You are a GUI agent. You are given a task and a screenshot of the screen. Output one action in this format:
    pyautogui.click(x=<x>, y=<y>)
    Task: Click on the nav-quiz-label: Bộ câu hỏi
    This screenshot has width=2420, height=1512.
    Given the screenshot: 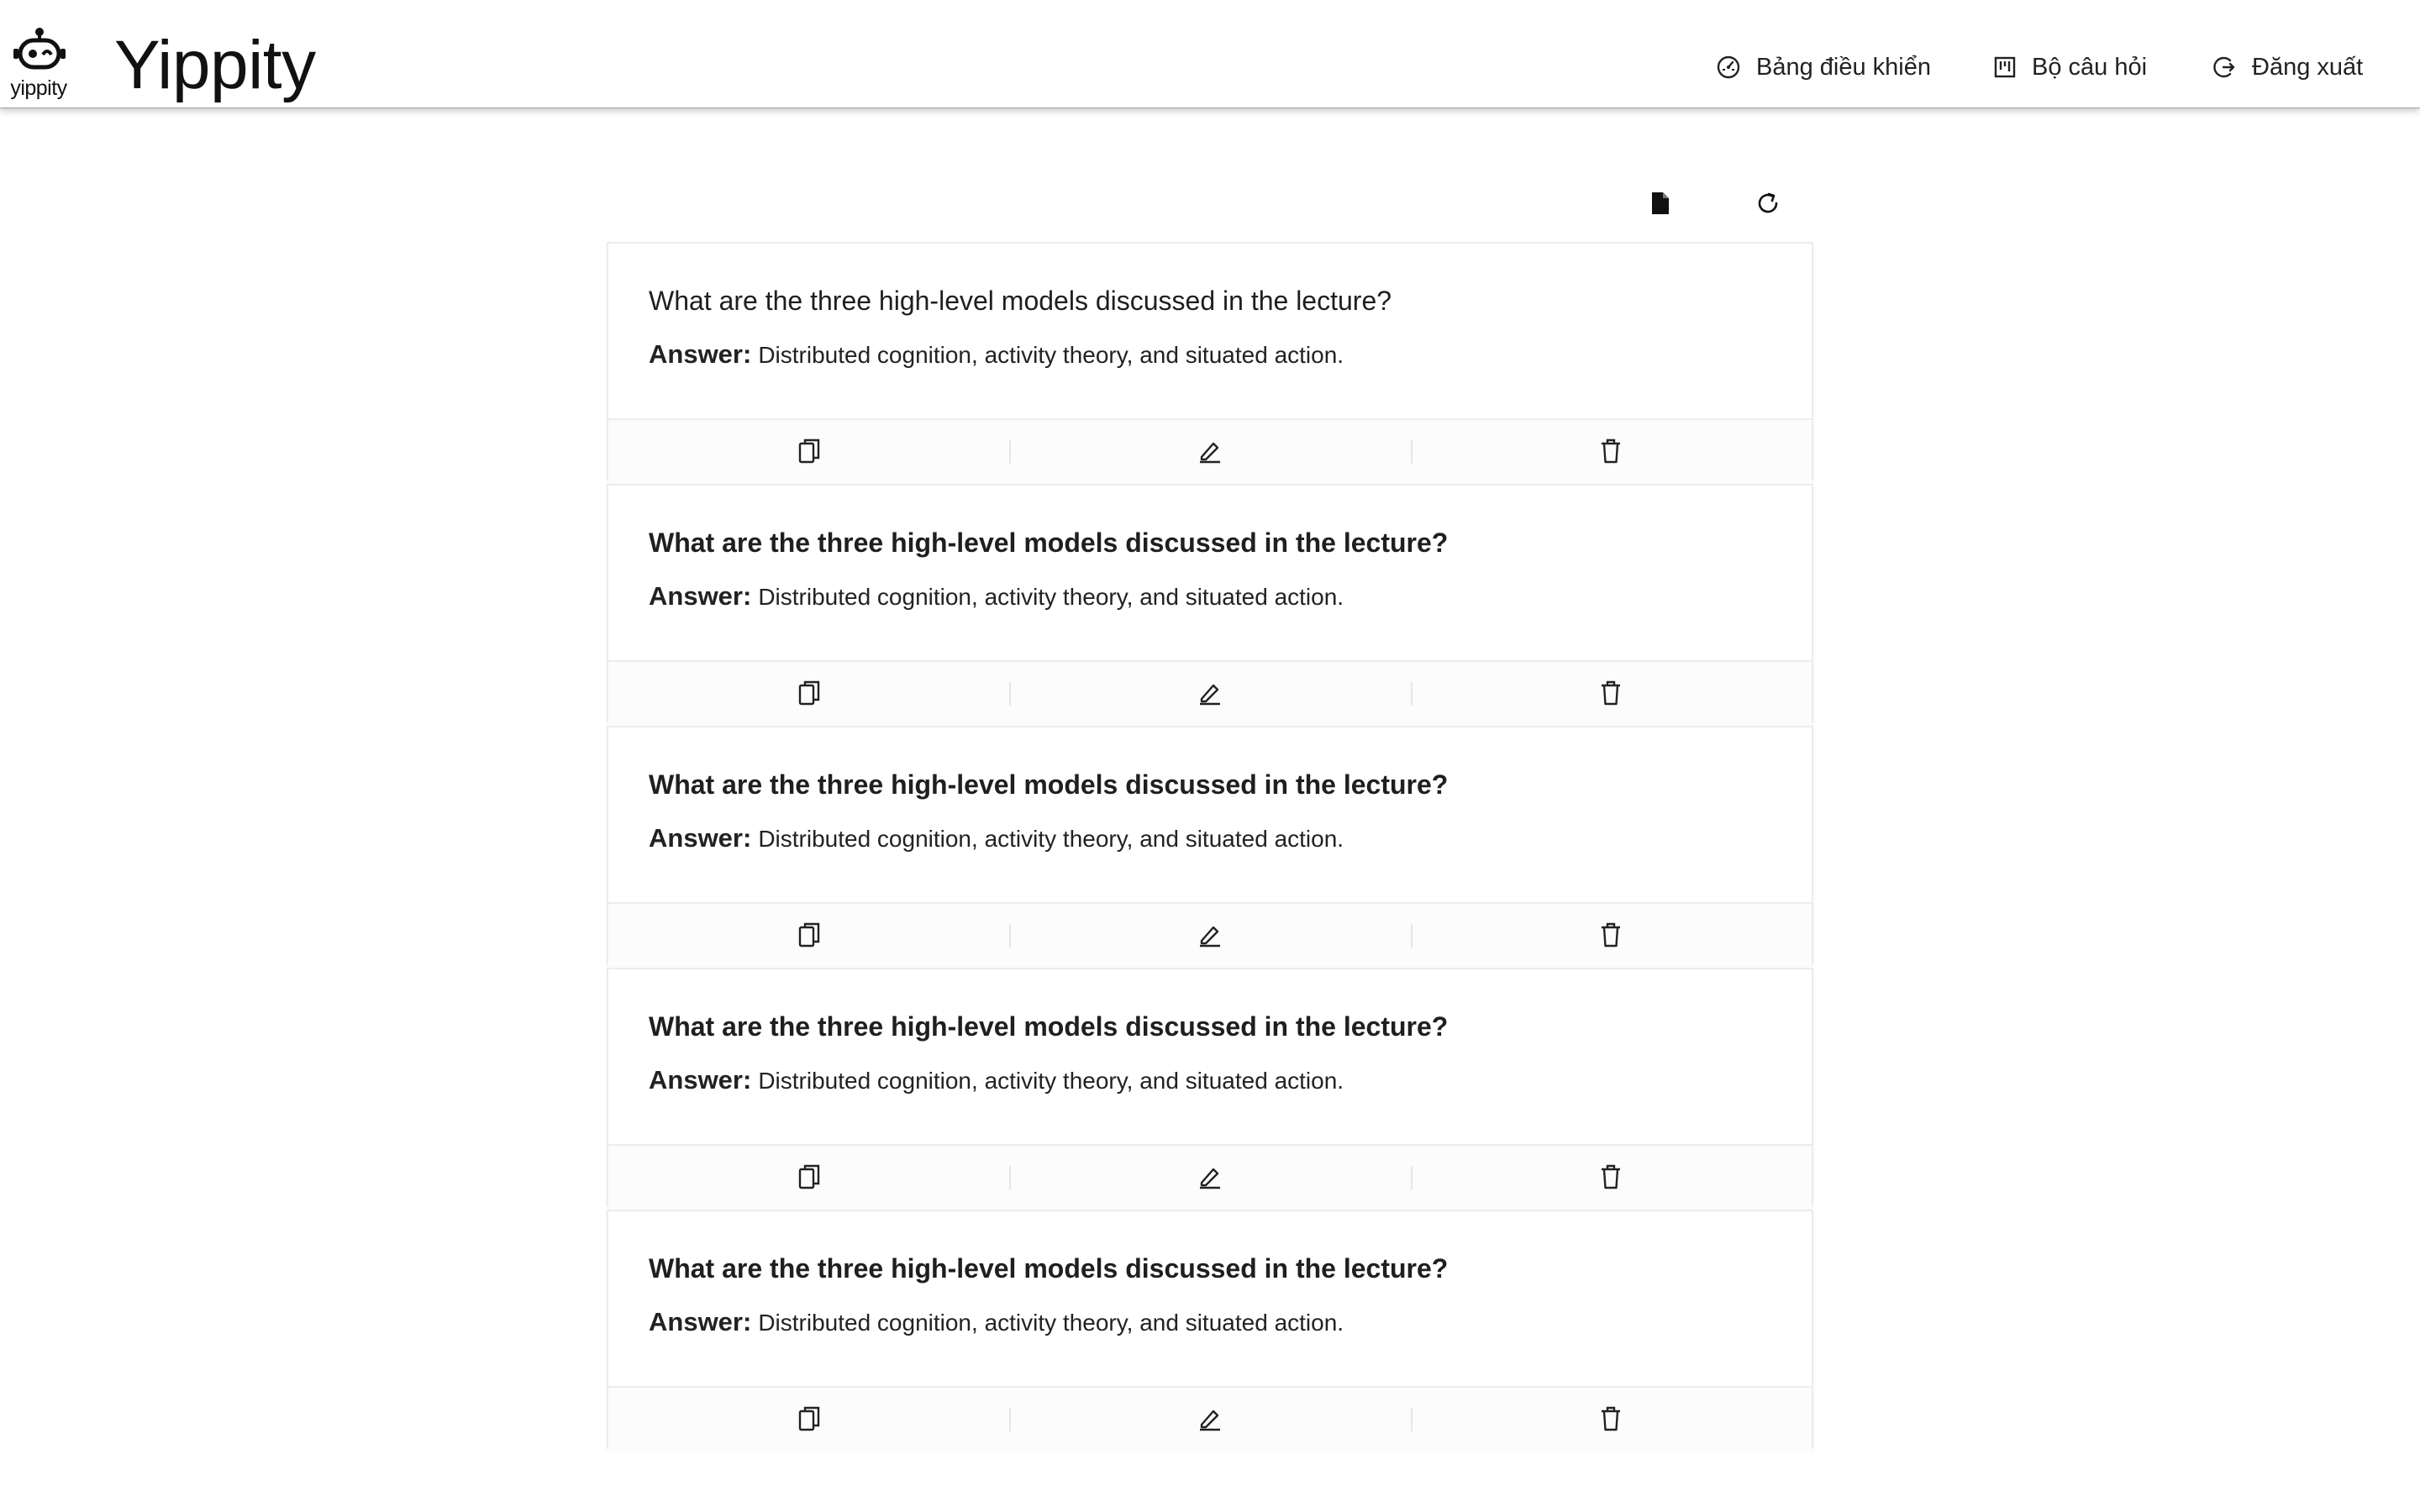 What is the action you would take?
    pyautogui.click(x=2090, y=67)
    